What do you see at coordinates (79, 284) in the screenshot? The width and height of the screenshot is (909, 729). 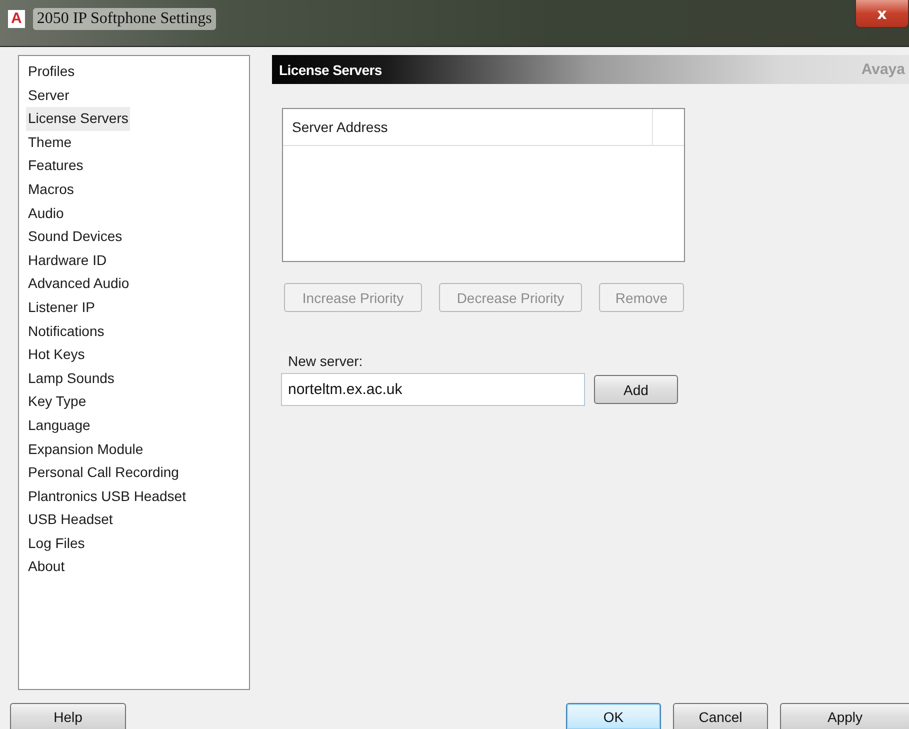 I see `sidebar-item: Advanced Audio` at bounding box center [79, 284].